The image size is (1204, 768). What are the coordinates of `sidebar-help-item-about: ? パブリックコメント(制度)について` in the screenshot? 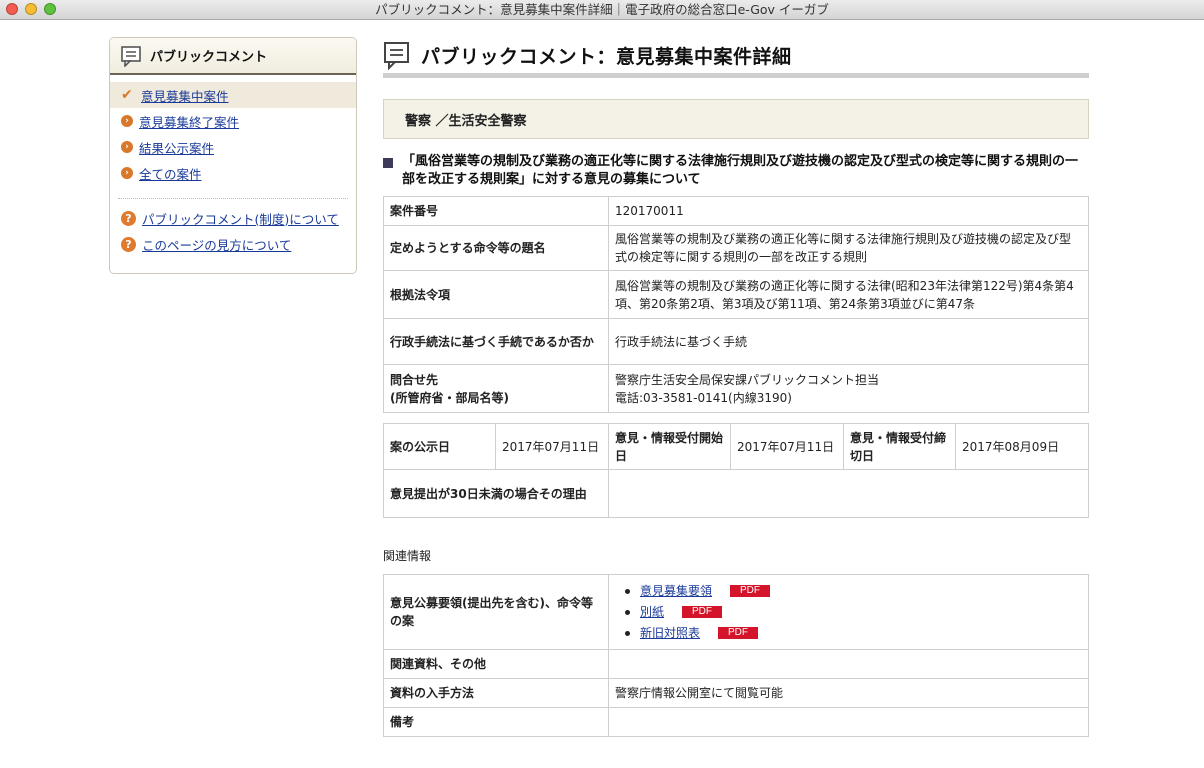 It's located at (233, 218).